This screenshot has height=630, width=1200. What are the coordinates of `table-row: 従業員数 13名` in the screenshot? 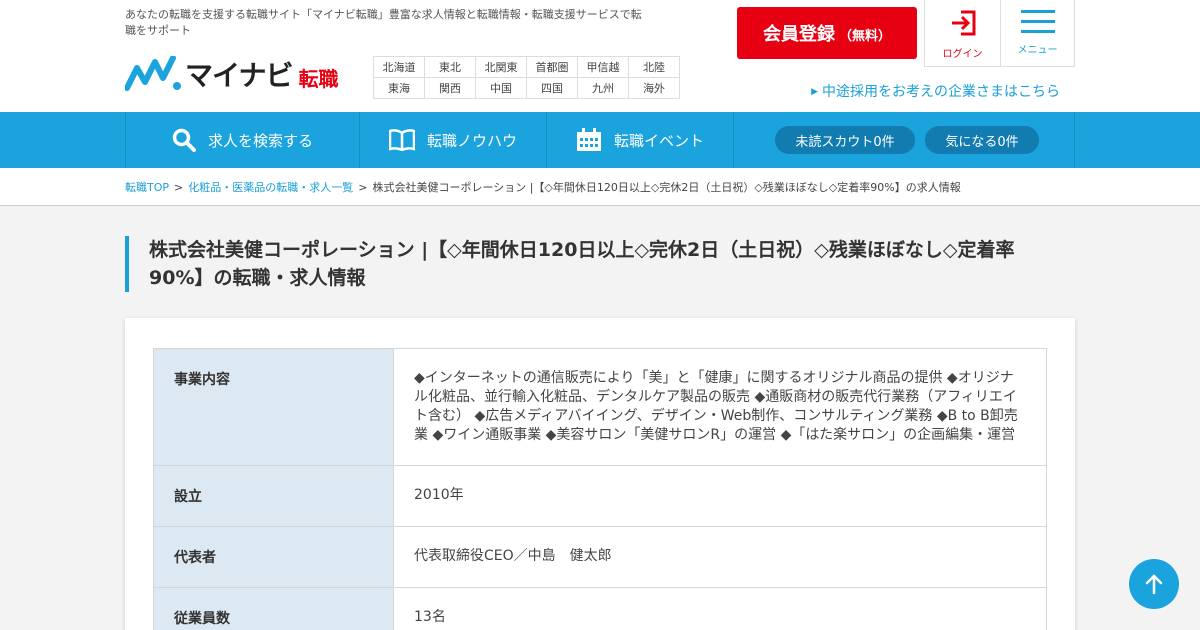 It's located at (600, 608).